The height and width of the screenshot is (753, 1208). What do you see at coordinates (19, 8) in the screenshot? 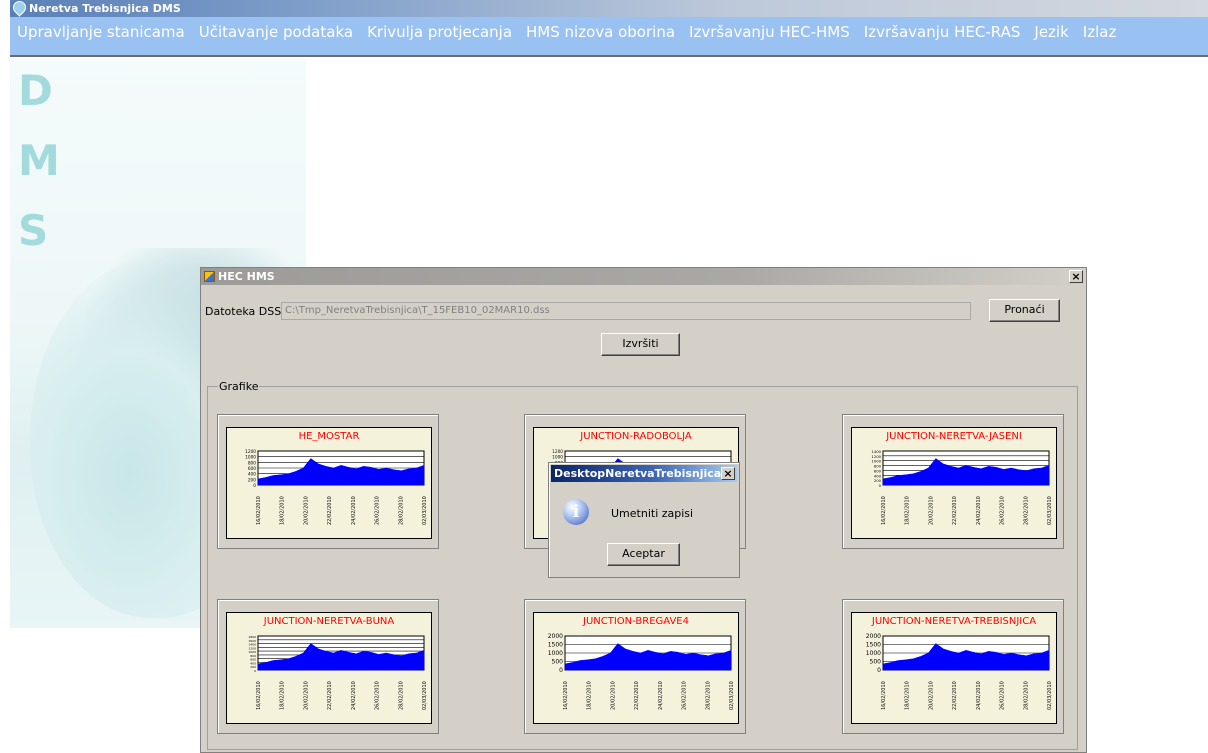
I see `app-drop-icon` at bounding box center [19, 8].